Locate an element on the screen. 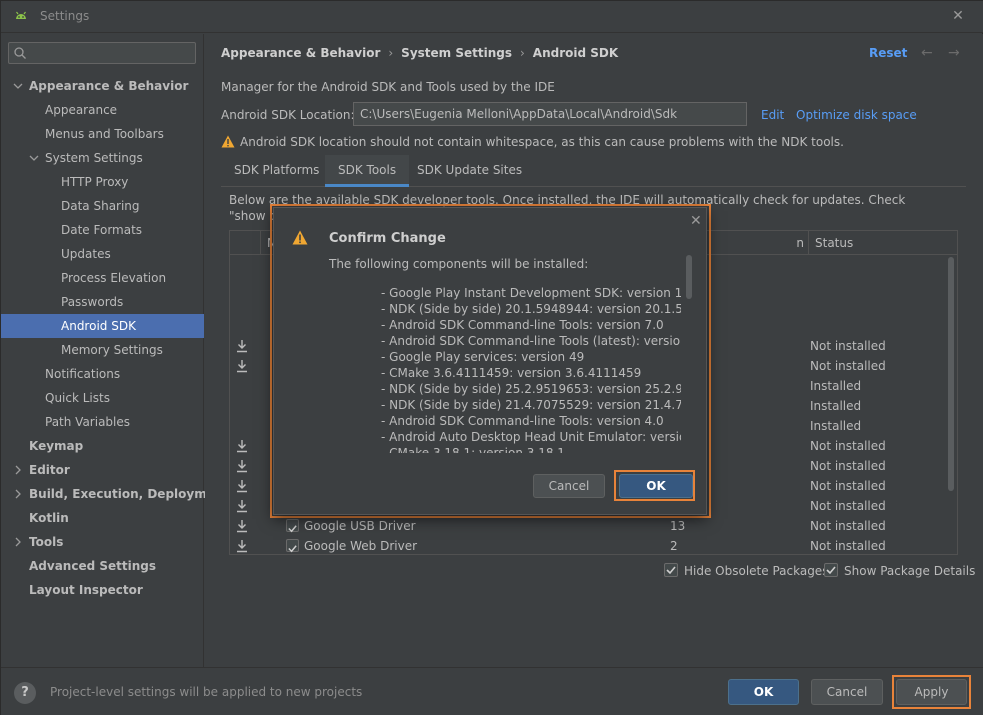 The width and height of the screenshot is (983, 715). cancel-button: Cancel is located at coordinates (847, 692).